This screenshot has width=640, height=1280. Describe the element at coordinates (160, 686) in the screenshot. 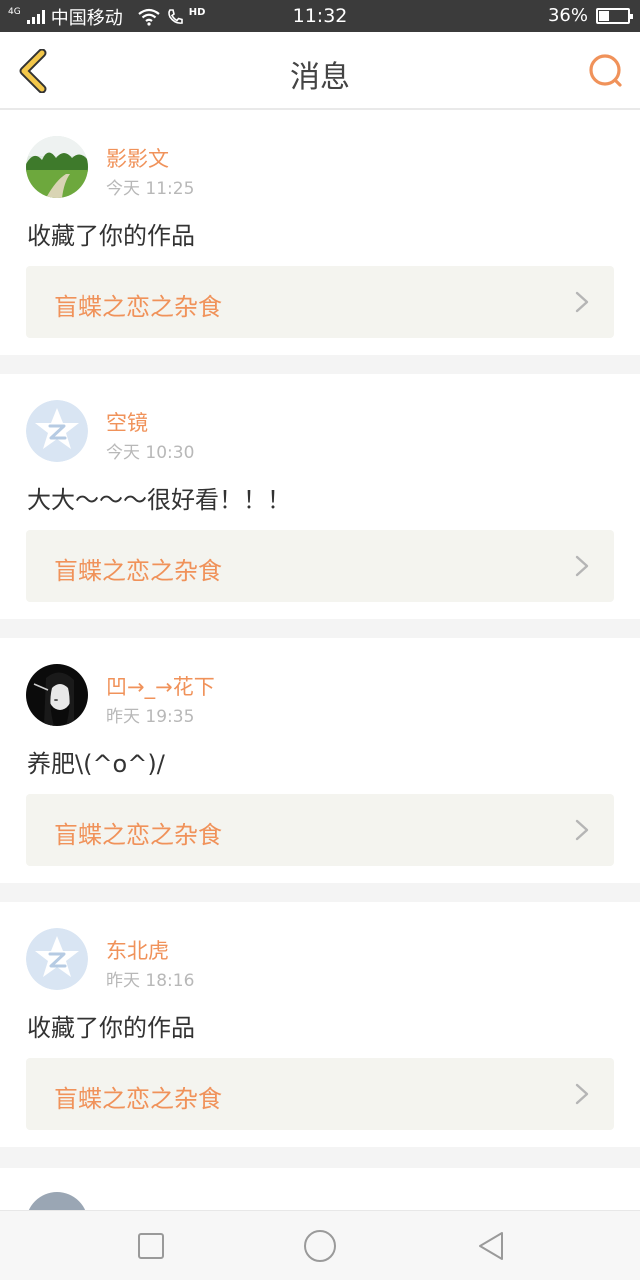

I see `sender-name: 凹→_→花下` at that location.